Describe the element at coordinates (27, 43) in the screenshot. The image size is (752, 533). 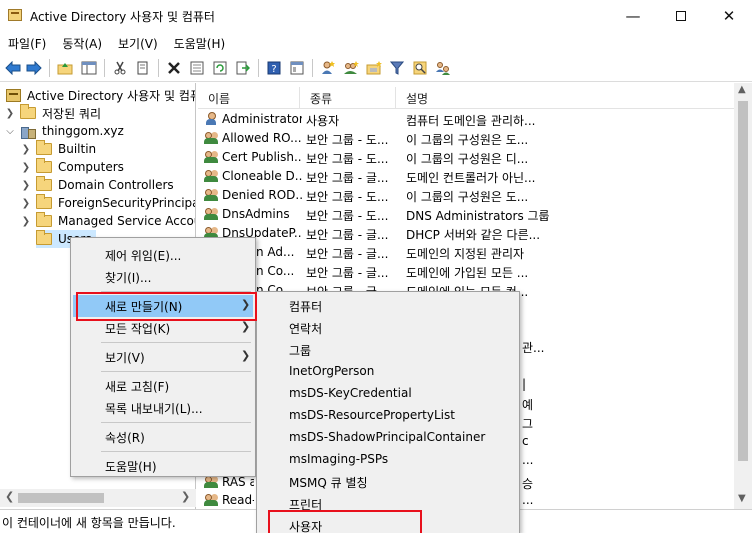
I see `menu-file: 파일(F)` at that location.